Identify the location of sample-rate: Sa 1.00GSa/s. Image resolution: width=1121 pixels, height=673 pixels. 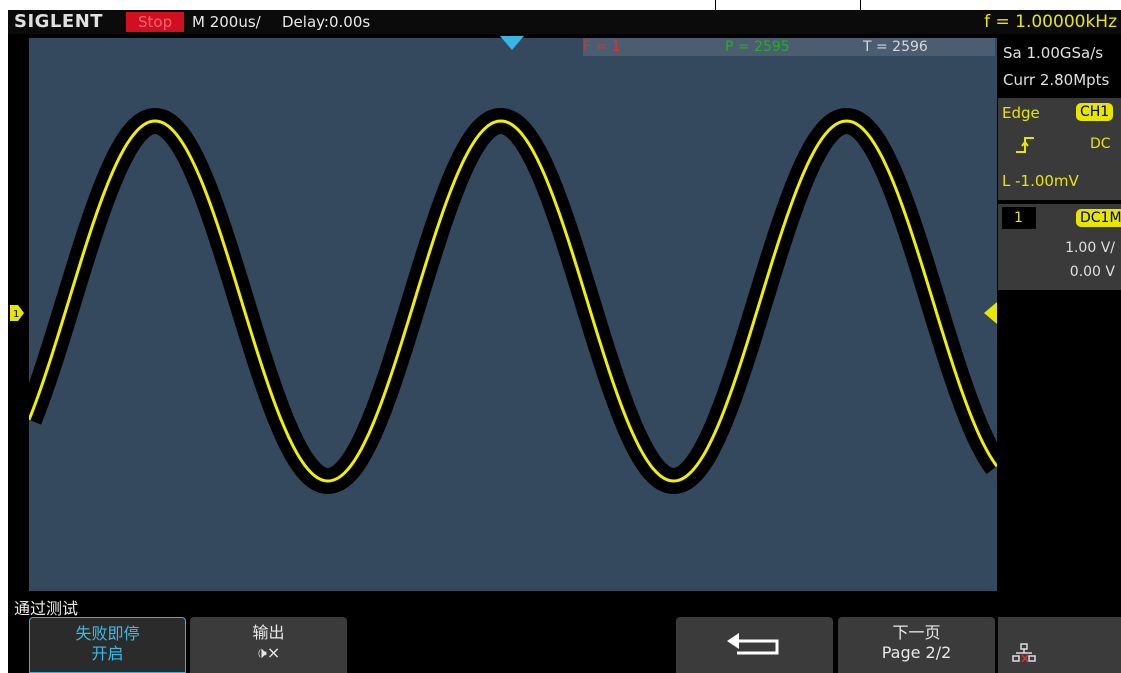
(1053, 53).